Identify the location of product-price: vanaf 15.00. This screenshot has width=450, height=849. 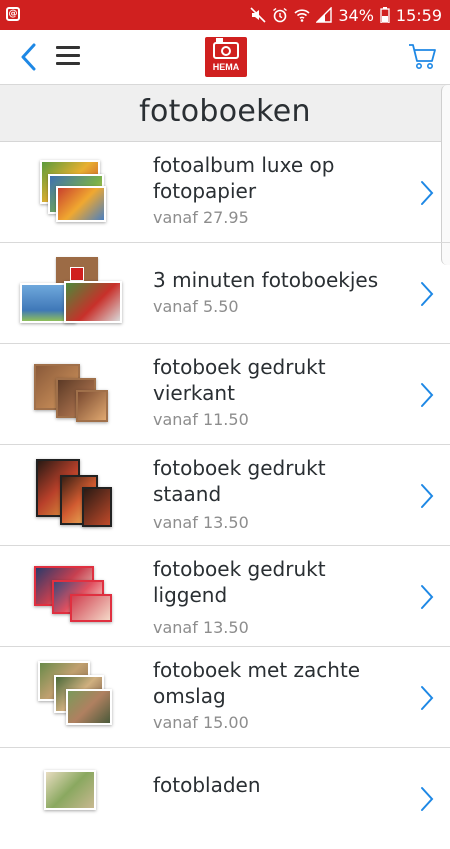
(201, 722).